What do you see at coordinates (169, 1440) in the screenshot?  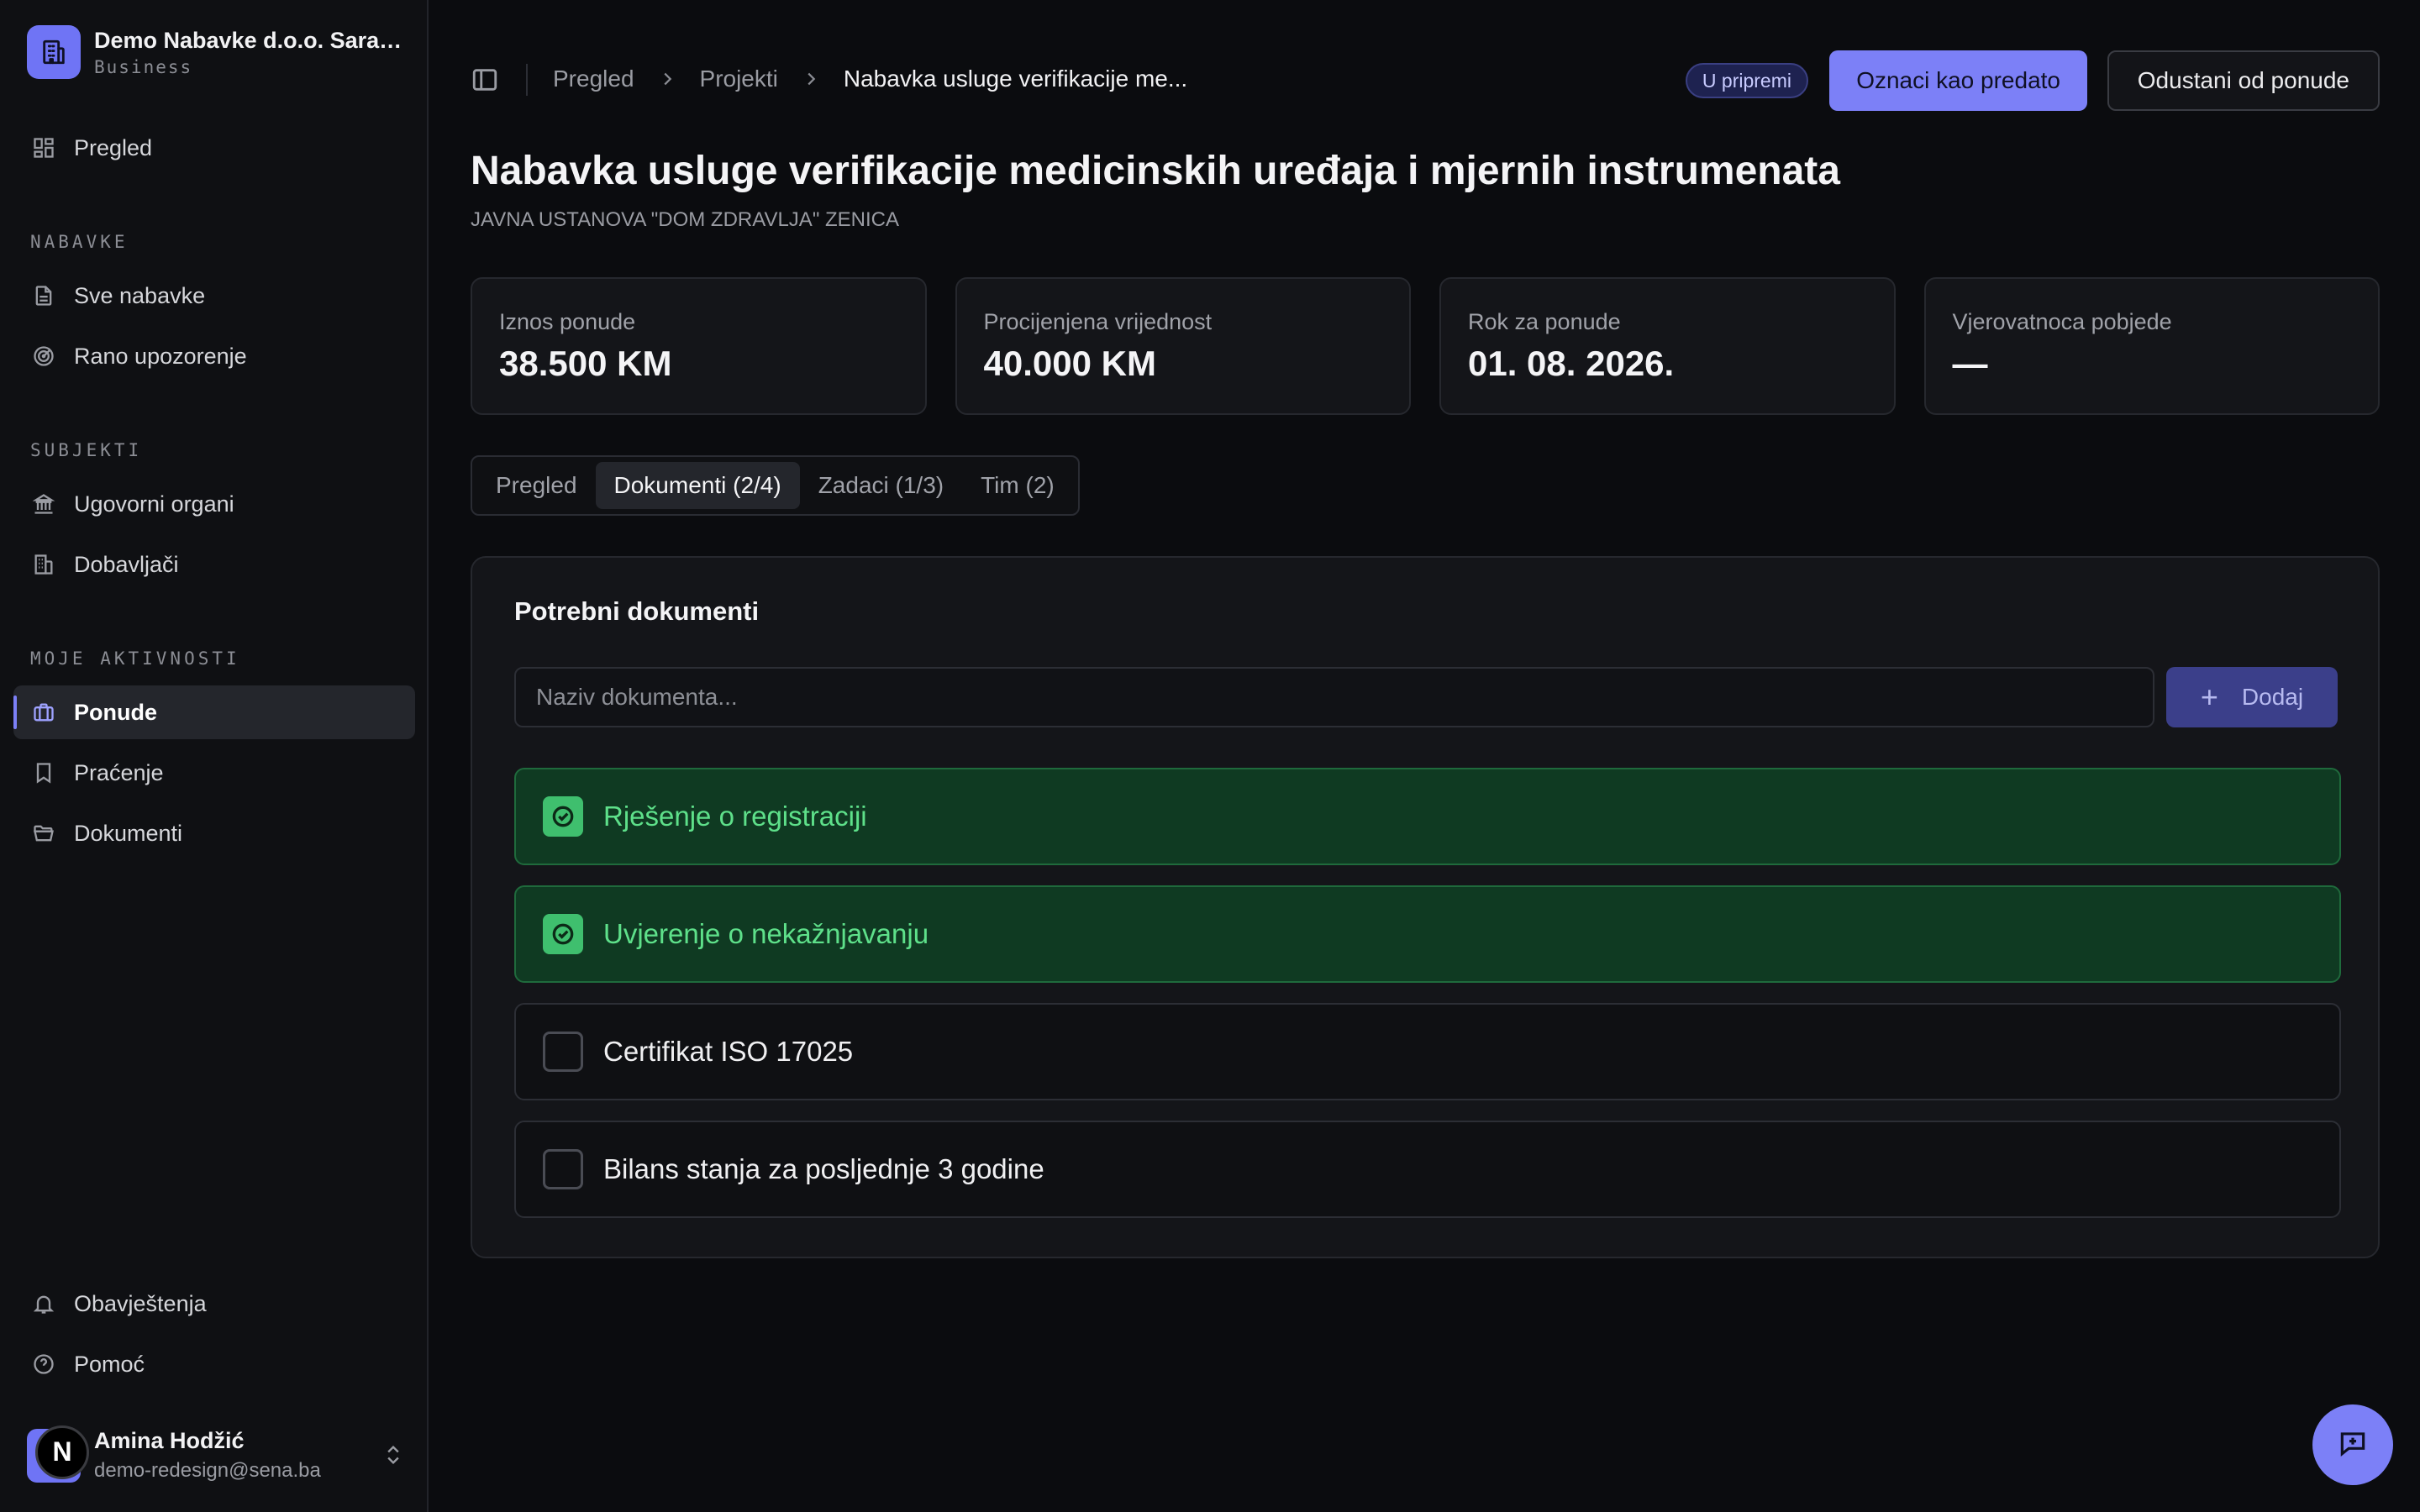 I see `user-name: Amina Hodžić` at bounding box center [169, 1440].